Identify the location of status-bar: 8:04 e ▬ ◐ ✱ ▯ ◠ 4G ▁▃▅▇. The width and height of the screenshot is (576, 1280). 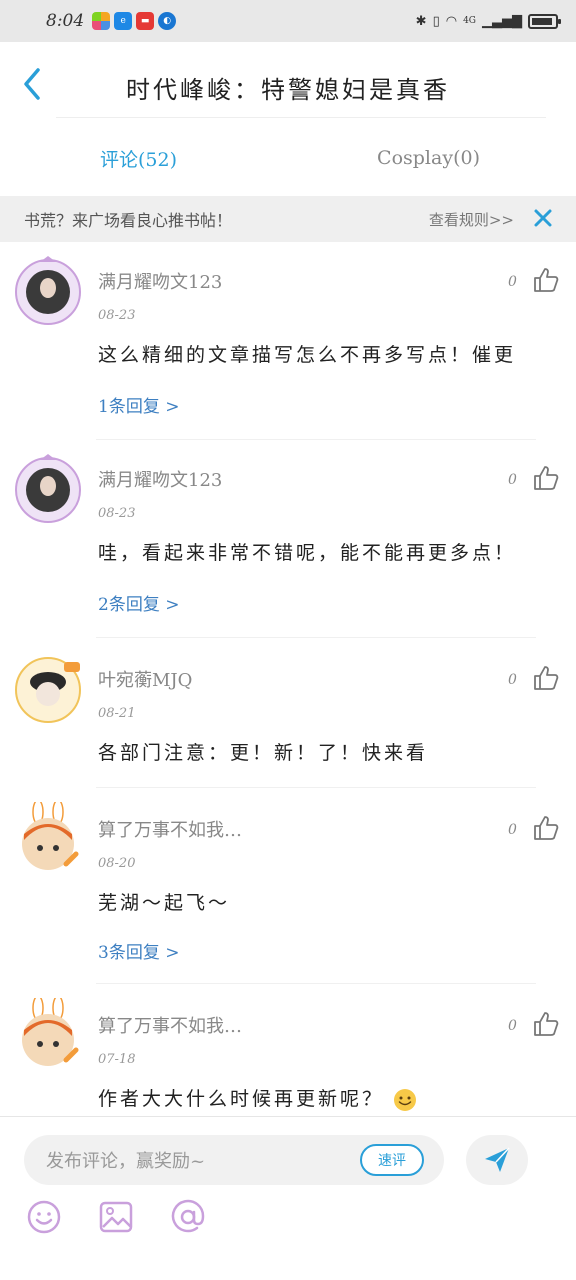
(288, 21).